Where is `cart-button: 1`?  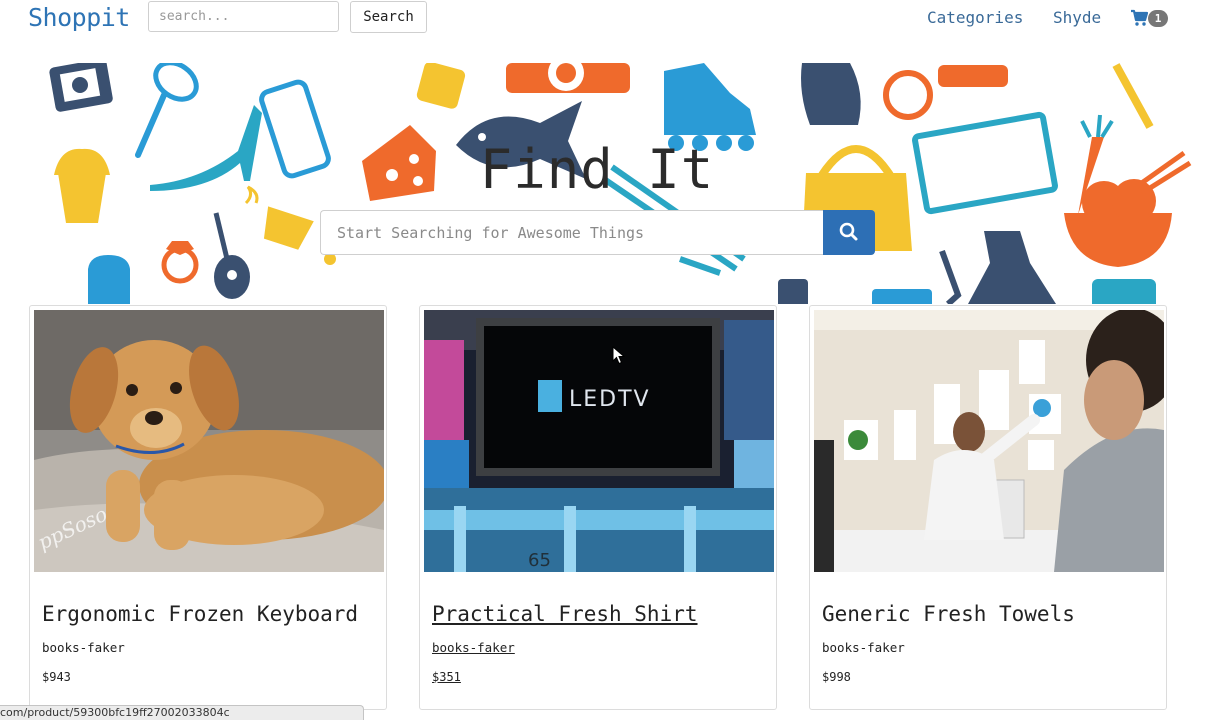
cart-button: 1 is located at coordinates (1150, 19).